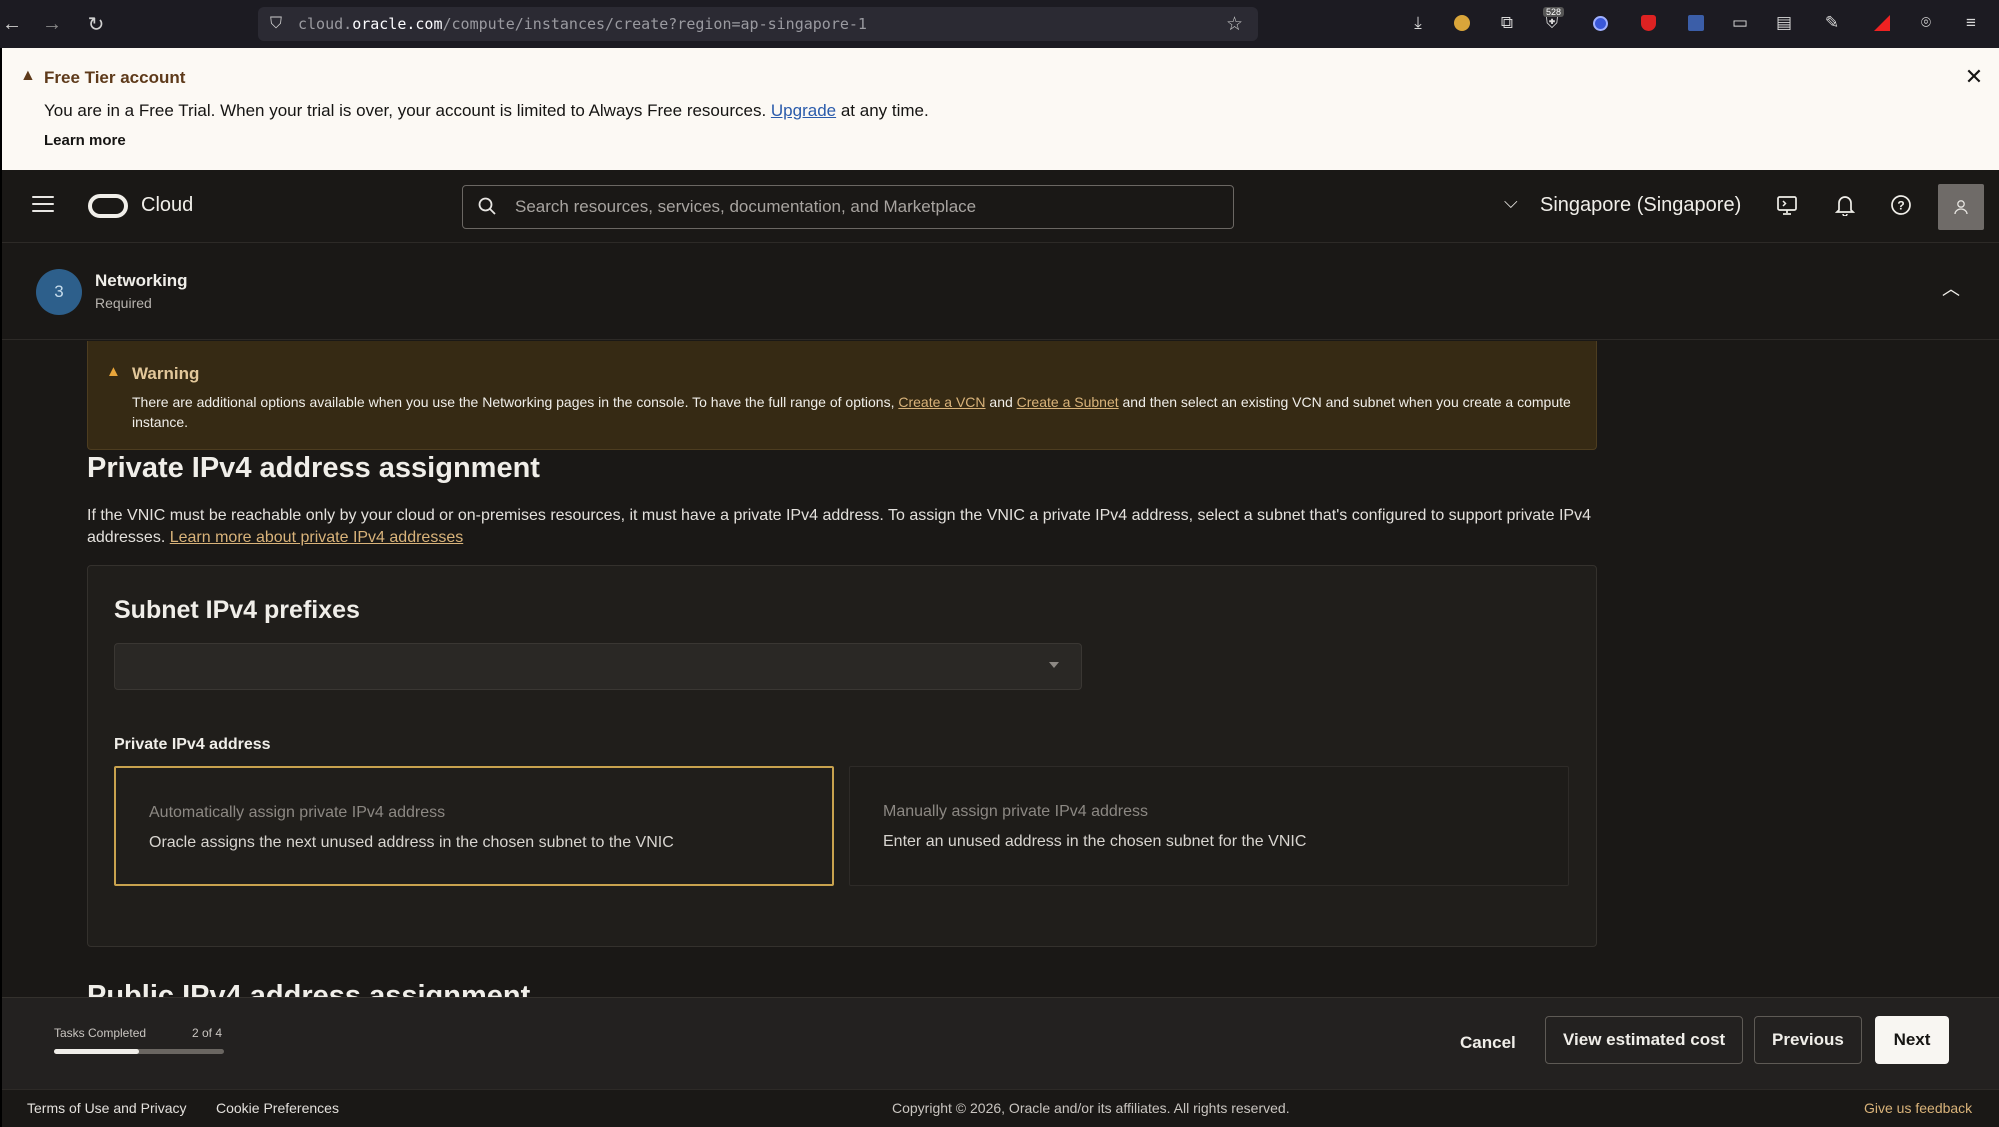 This screenshot has height=1127, width=1999. I want to click on extension-orb-icon, so click(1462, 23).